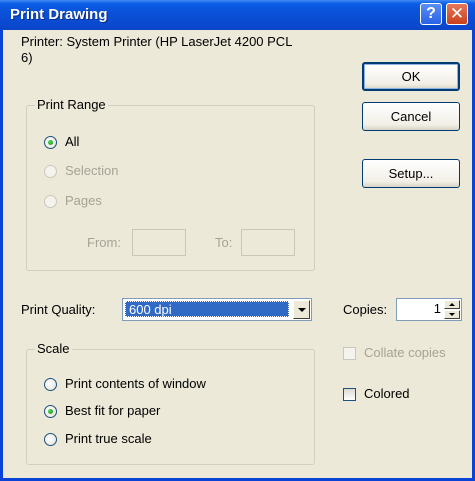 This screenshot has width=475, height=481. I want to click on copies-spin-buttons, so click(452, 309).